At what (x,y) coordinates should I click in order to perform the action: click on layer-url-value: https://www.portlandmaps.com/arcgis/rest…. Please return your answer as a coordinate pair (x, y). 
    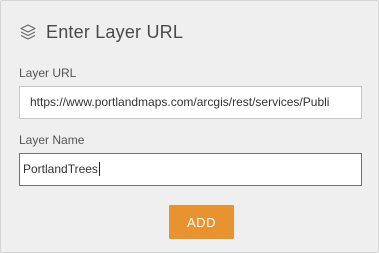
    Looking at the image, I should click on (180, 102).